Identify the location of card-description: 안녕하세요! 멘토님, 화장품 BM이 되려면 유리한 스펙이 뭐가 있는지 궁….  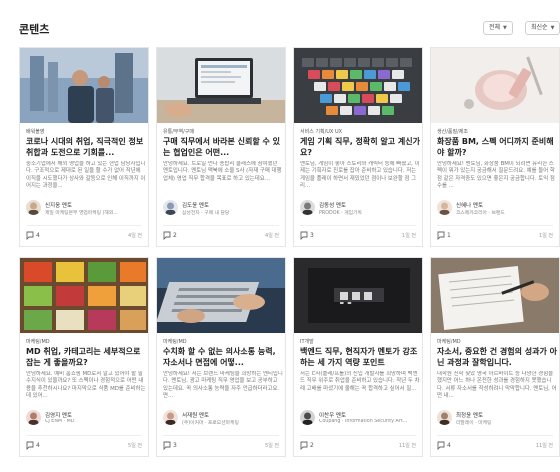
(496, 175).